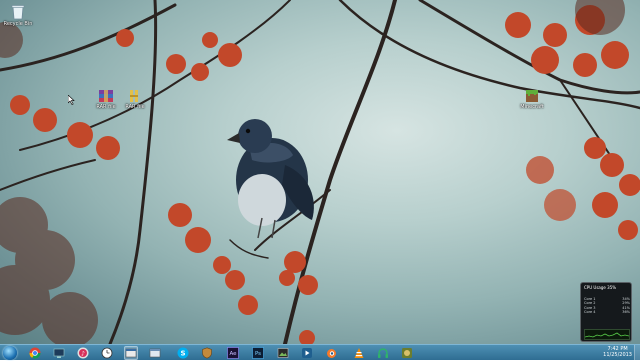 Image resolution: width=640 pixels, height=361 pixels. I want to click on taskbar-app-image-viewer, so click(283, 353).